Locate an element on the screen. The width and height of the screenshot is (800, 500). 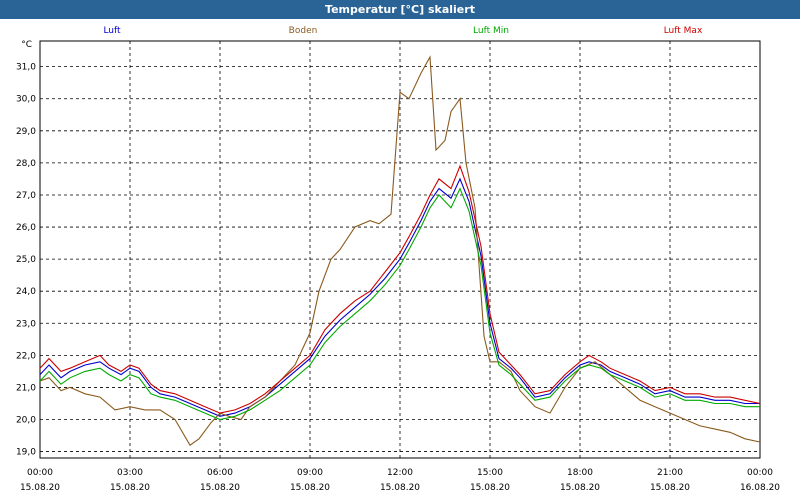
x-tick-time: 09:00 is located at coordinates (310, 473).